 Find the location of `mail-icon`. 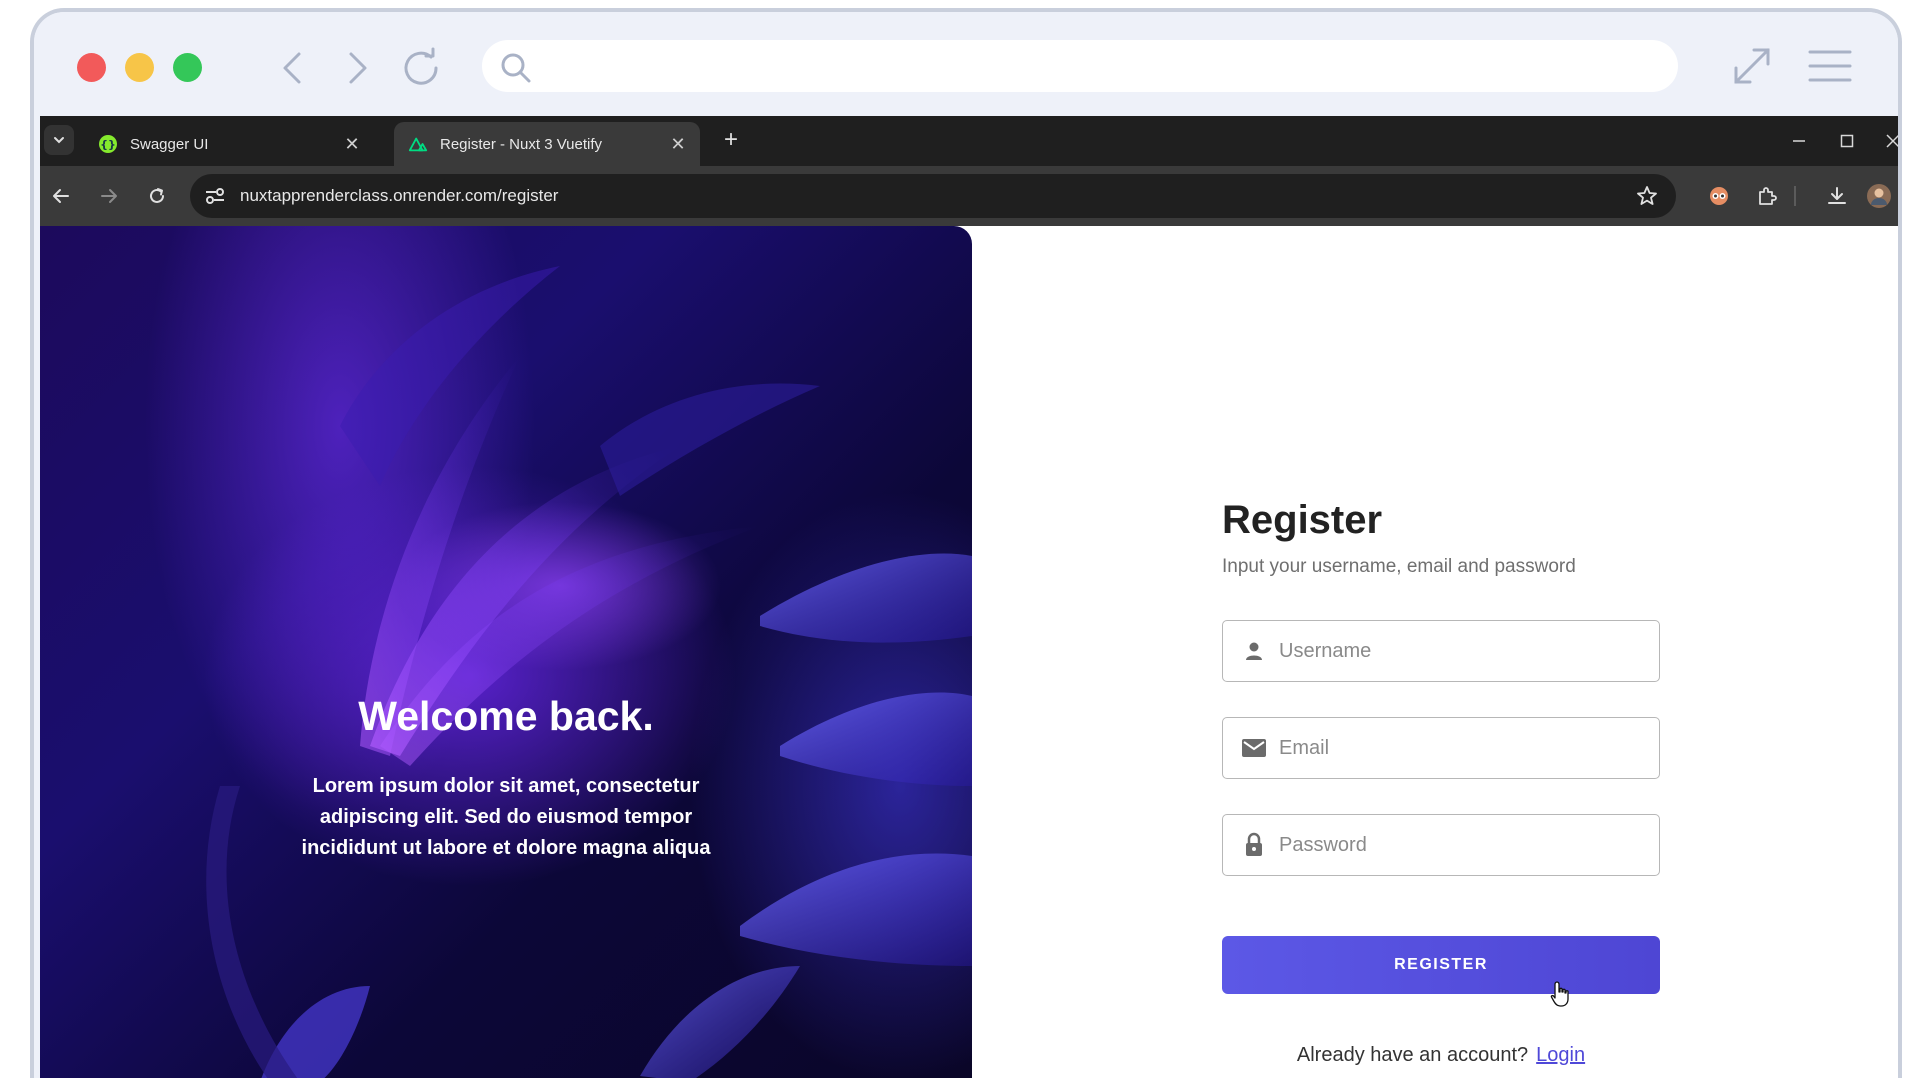

mail-icon is located at coordinates (1254, 748).